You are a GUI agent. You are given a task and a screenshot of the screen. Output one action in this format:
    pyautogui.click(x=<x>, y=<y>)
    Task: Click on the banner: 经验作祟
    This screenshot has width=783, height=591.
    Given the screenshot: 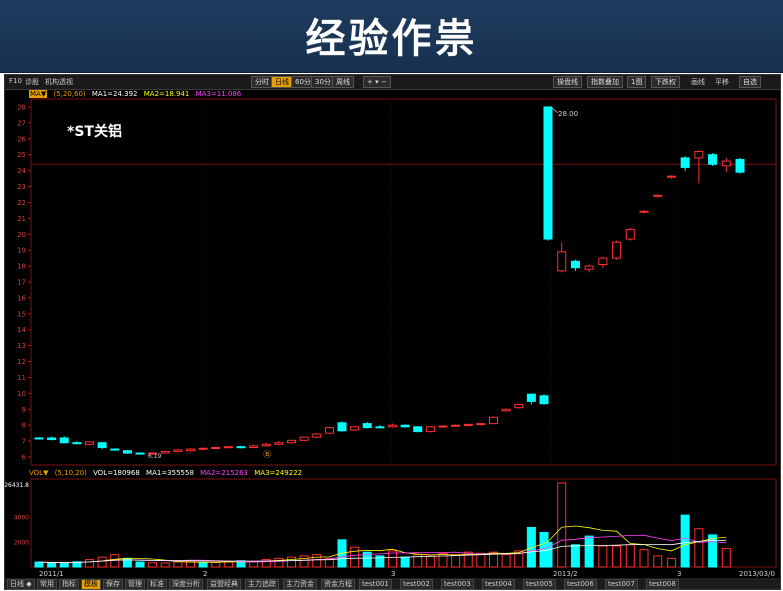 What is the action you would take?
    pyautogui.click(x=391, y=36)
    